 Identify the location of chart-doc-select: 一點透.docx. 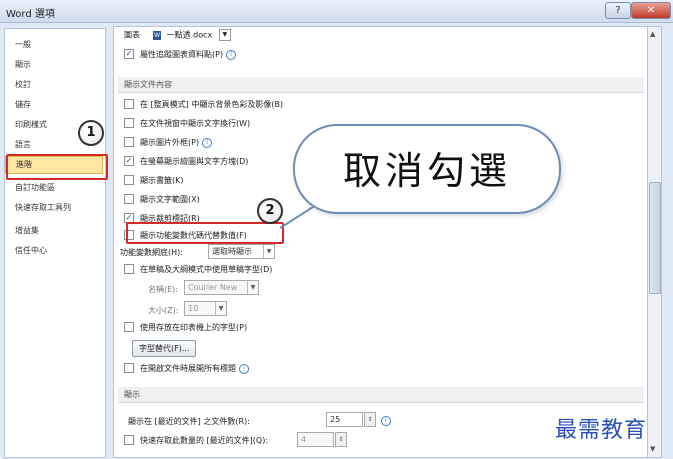
(190, 35).